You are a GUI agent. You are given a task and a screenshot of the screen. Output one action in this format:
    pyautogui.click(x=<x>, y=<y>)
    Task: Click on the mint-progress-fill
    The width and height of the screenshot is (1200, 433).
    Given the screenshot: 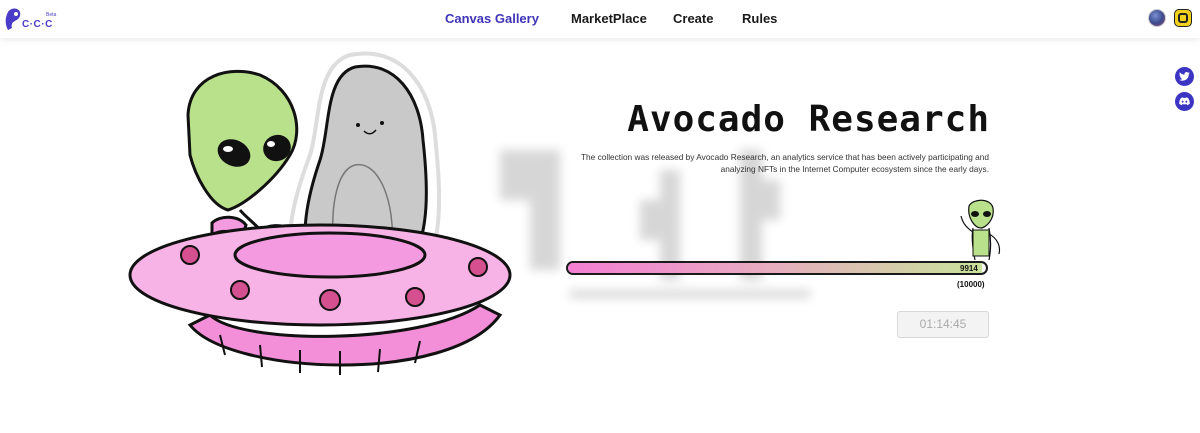 What is the action you would take?
    pyautogui.click(x=775, y=268)
    